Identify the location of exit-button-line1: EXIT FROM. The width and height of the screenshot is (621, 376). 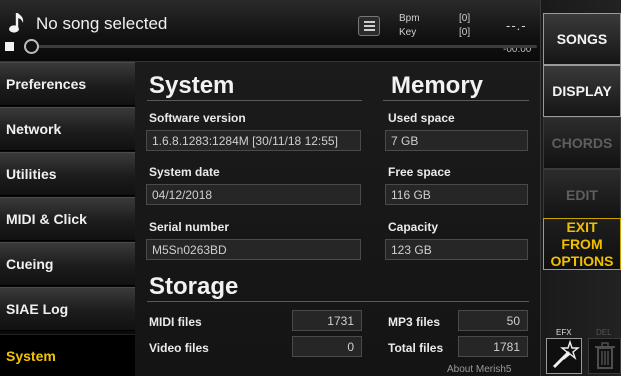
(582, 235).